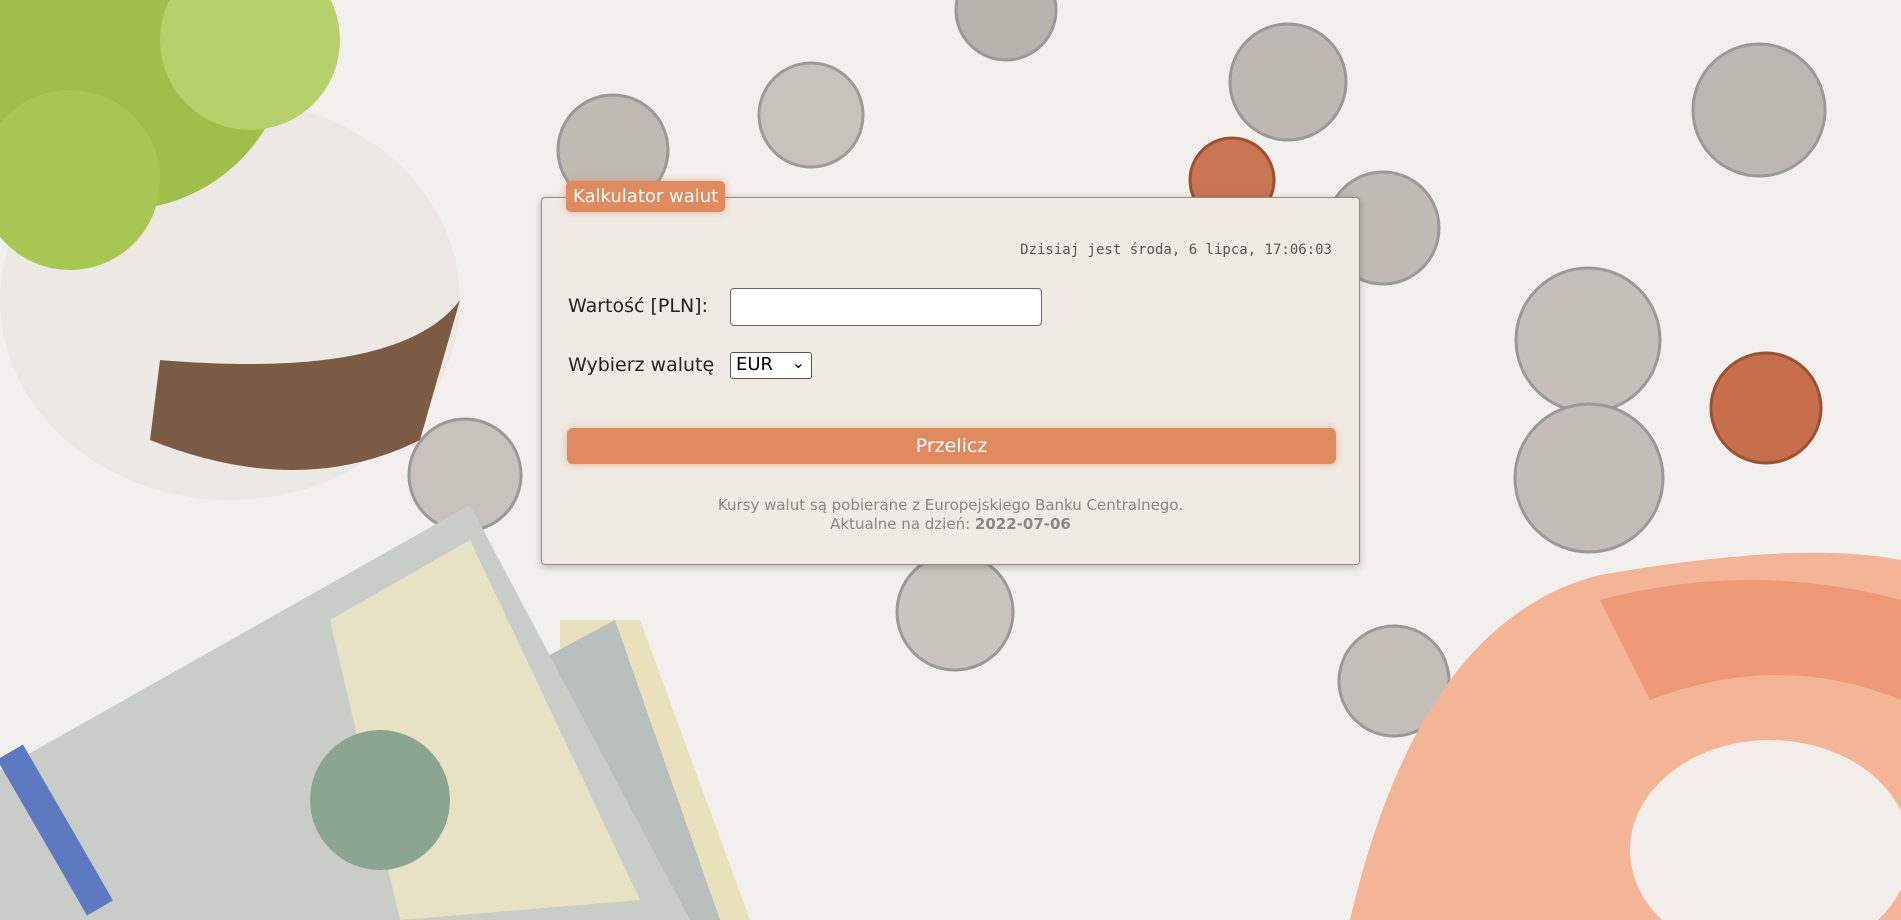 The width and height of the screenshot is (1901, 920). I want to click on rates-date-prefix: Aktualne na dzień:, so click(900, 524).